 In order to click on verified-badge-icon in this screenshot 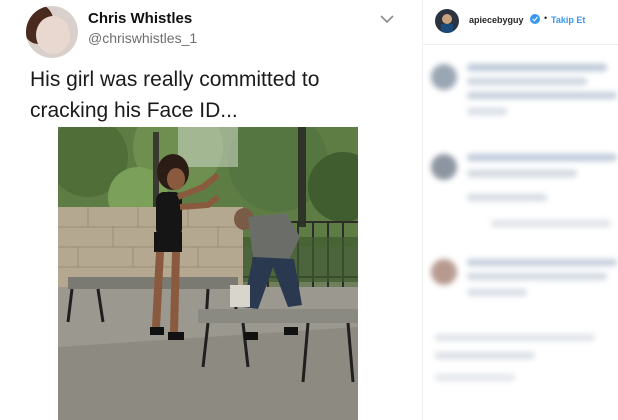, I will do `click(535, 19)`.